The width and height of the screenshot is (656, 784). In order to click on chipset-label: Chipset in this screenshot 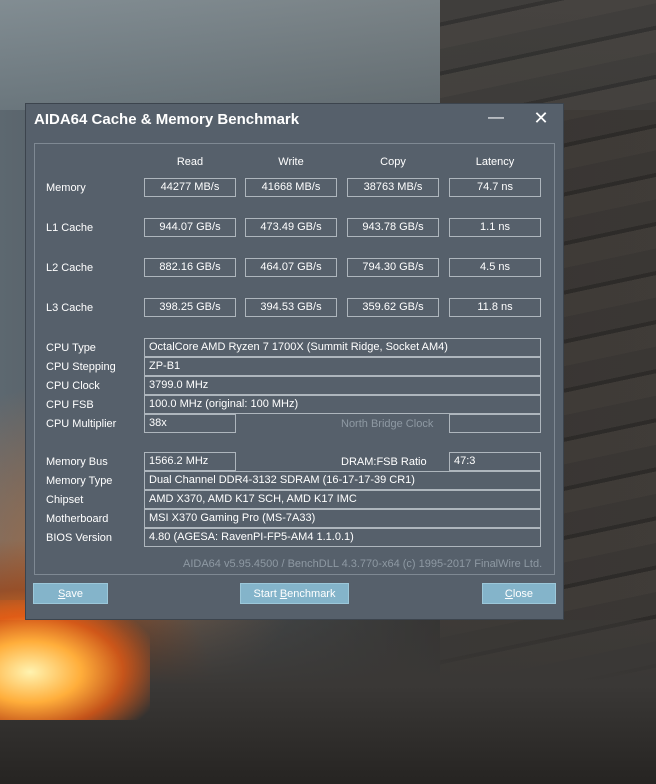, I will do `click(65, 500)`.